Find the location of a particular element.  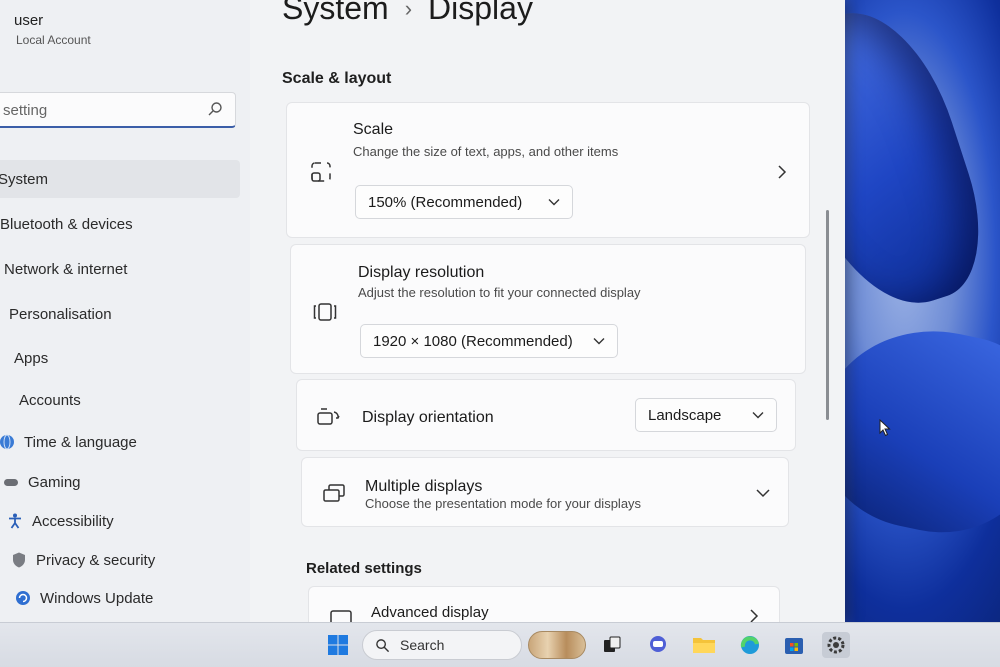

sidebar-item-time-language: Time & language is located at coordinates (120, 442).